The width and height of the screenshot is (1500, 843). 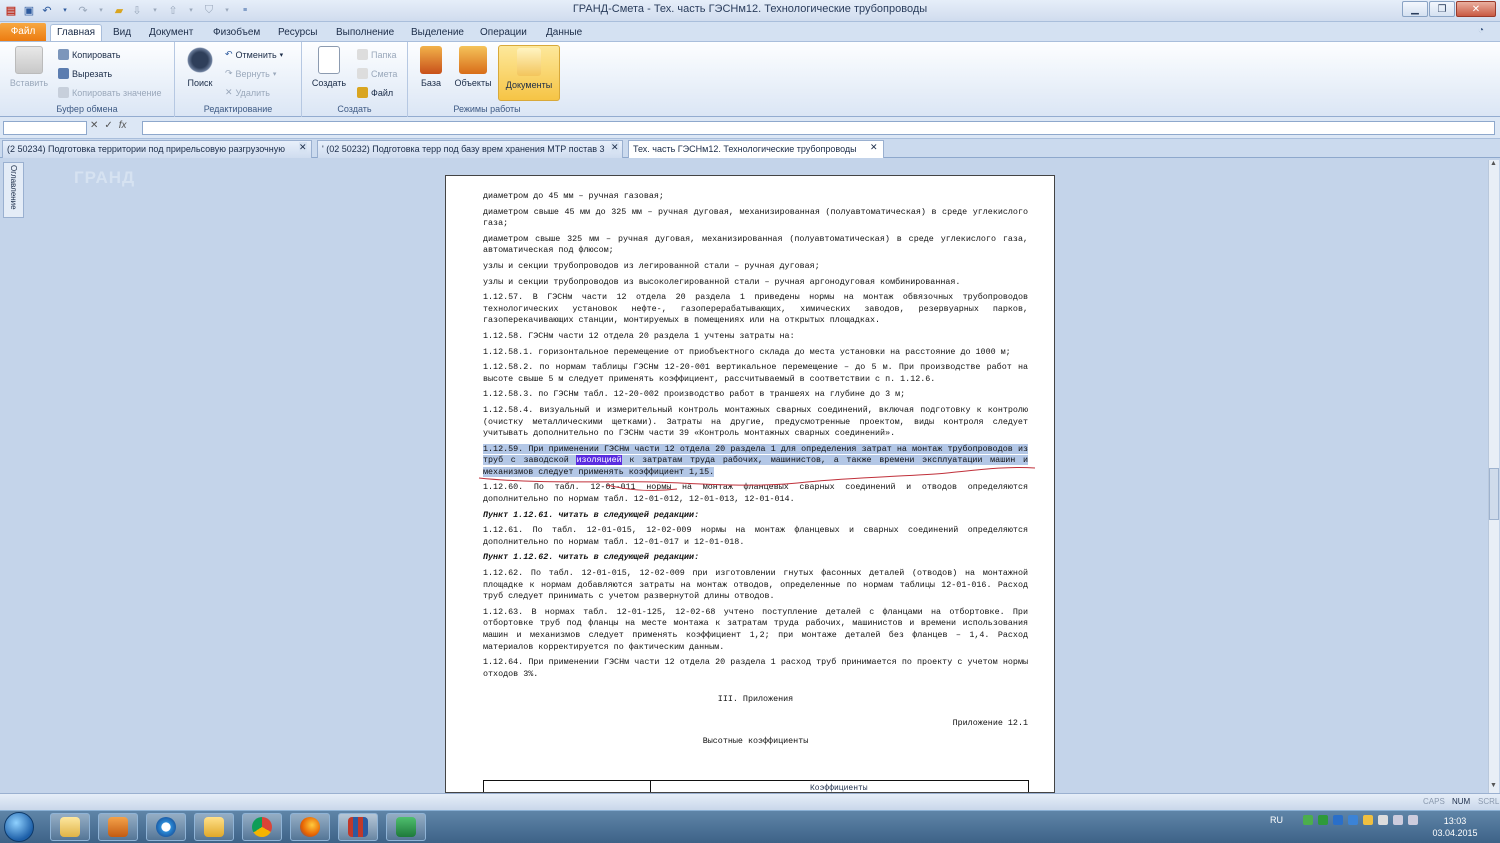 I want to click on close-button: ✕, so click(x=1476, y=9).